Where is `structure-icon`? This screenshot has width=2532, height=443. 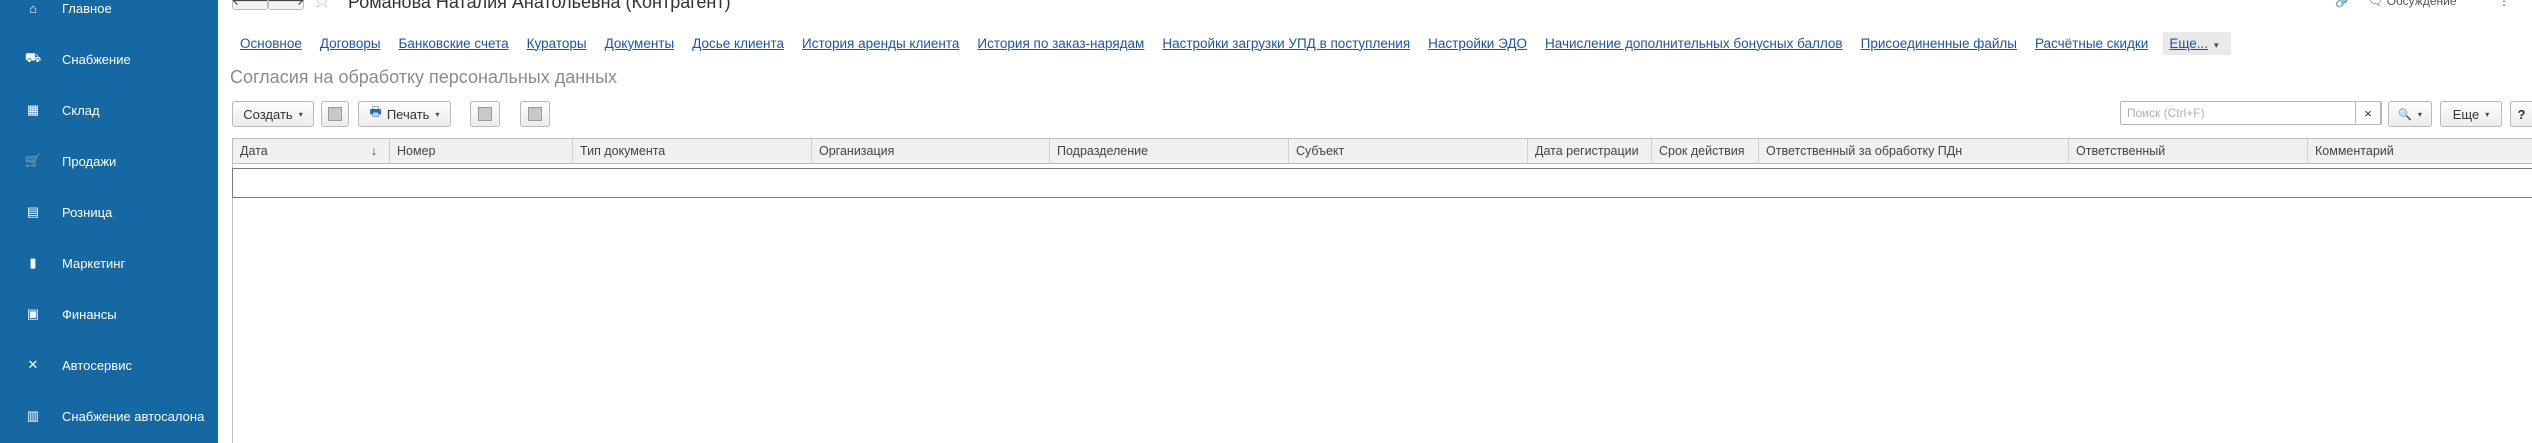 structure-icon is located at coordinates (535, 114).